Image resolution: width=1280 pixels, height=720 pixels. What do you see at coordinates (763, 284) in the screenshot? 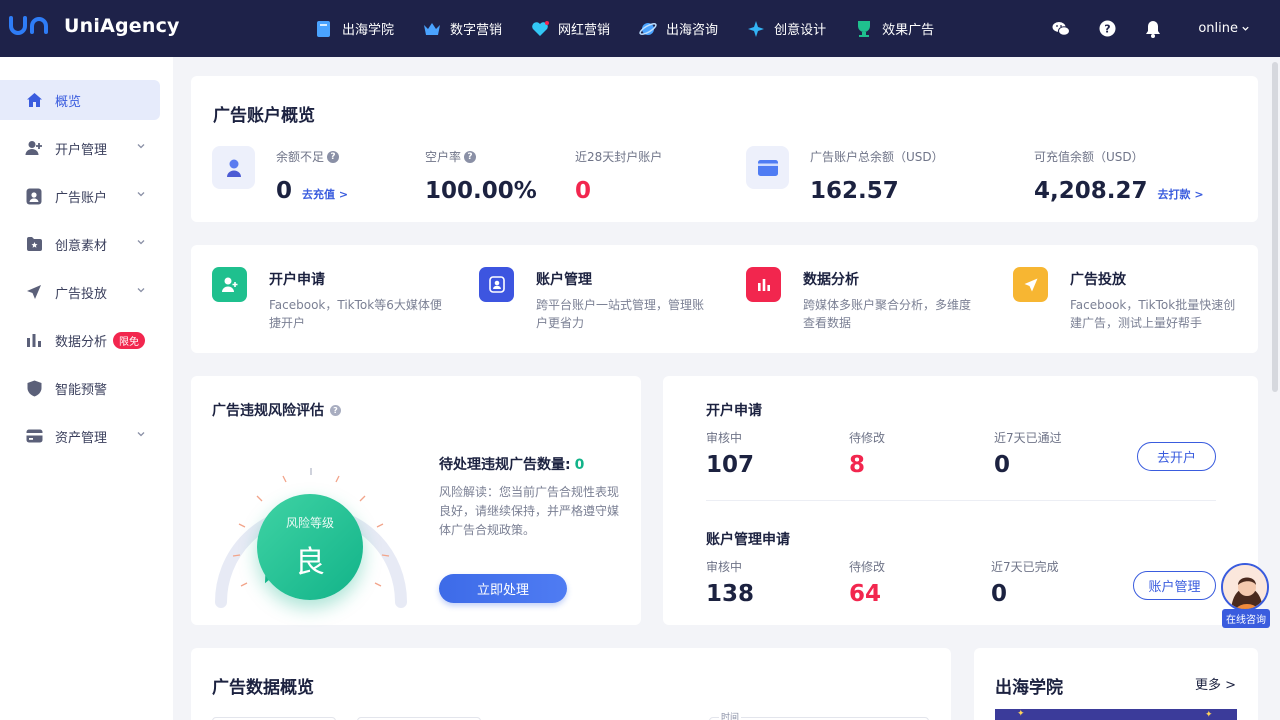
I see `bar-chart-icon` at bounding box center [763, 284].